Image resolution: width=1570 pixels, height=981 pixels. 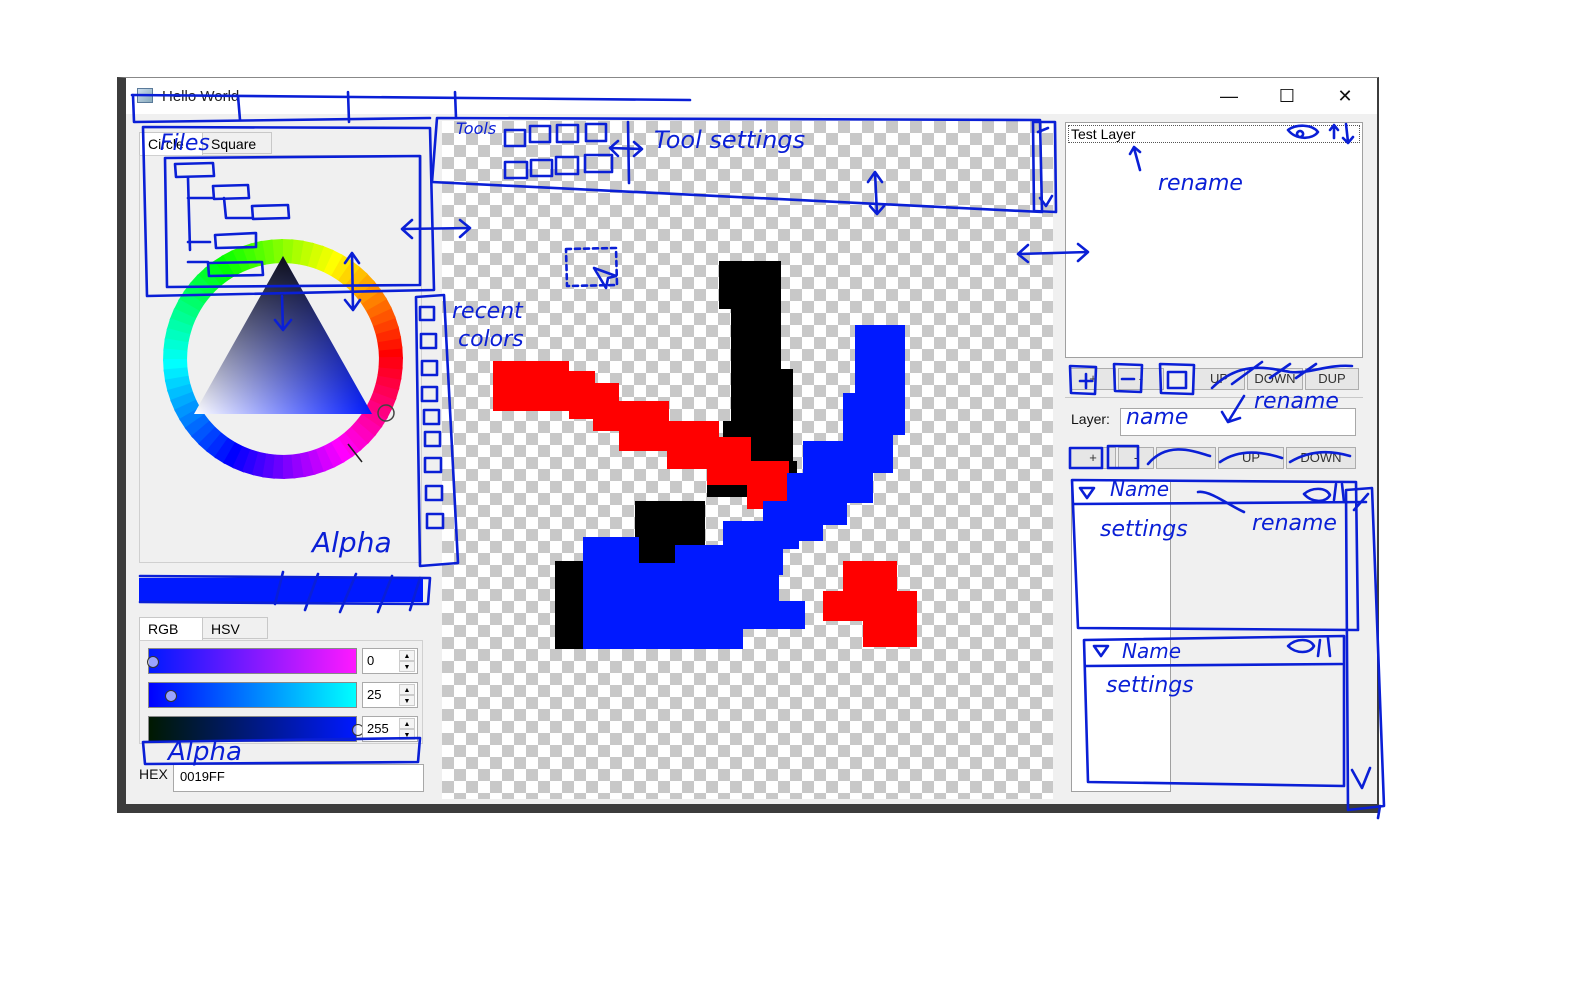 I want to click on current-color-swatch, so click(x=281, y=590).